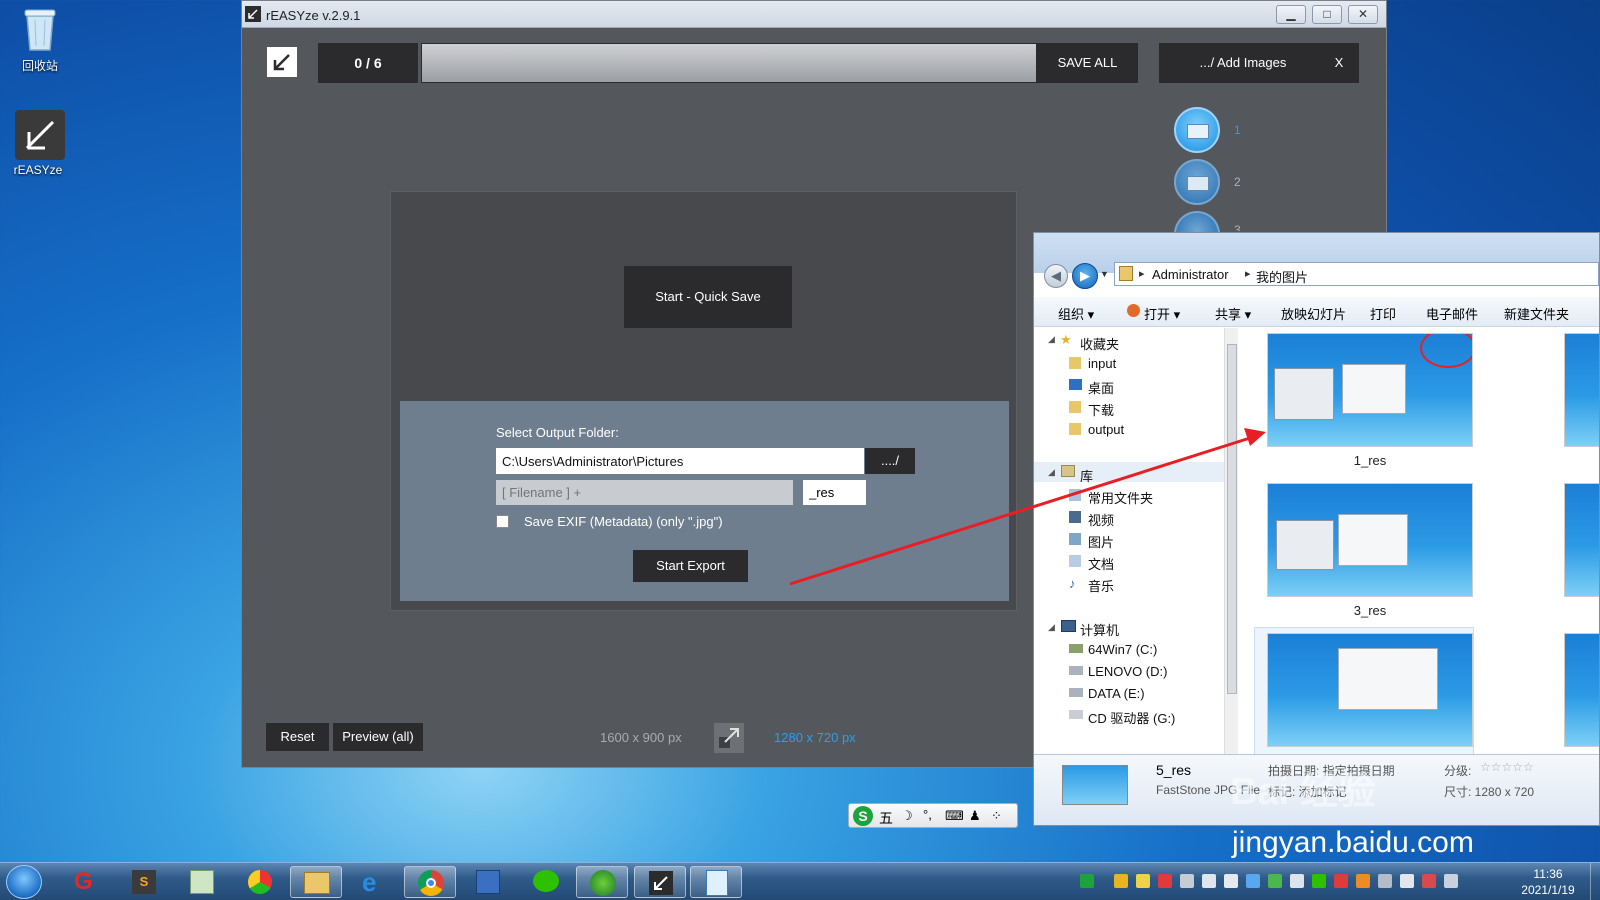 This screenshot has width=1600, height=900. Describe the element at coordinates (1116, 693) in the screenshot. I see `tree-drive-e: DATA (E:)` at that location.